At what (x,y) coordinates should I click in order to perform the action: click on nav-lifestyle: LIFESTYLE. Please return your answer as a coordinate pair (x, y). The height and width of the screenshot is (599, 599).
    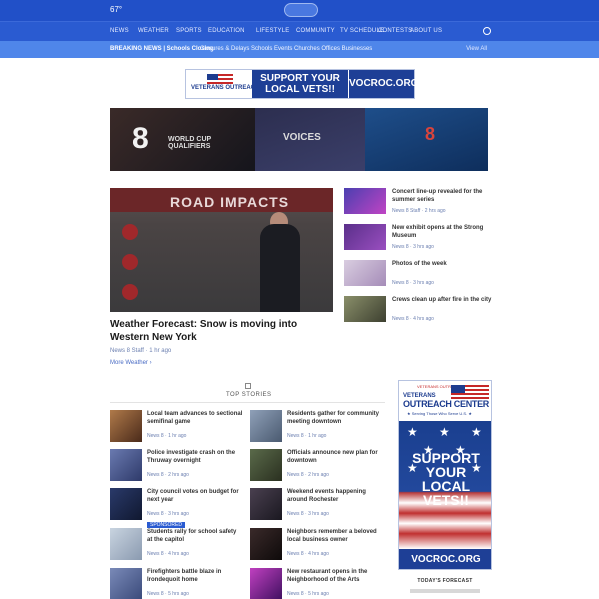
    Looking at the image, I should click on (272, 31).